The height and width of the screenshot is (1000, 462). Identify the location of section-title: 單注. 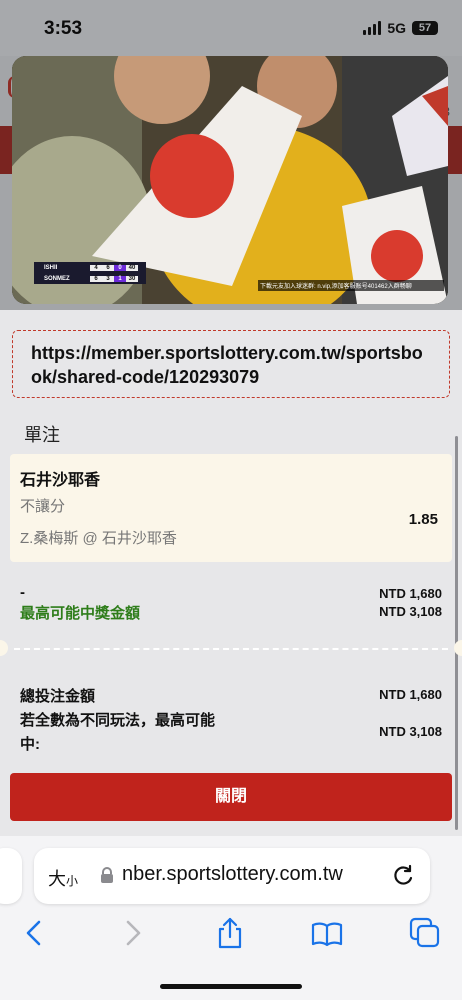
(42, 435).